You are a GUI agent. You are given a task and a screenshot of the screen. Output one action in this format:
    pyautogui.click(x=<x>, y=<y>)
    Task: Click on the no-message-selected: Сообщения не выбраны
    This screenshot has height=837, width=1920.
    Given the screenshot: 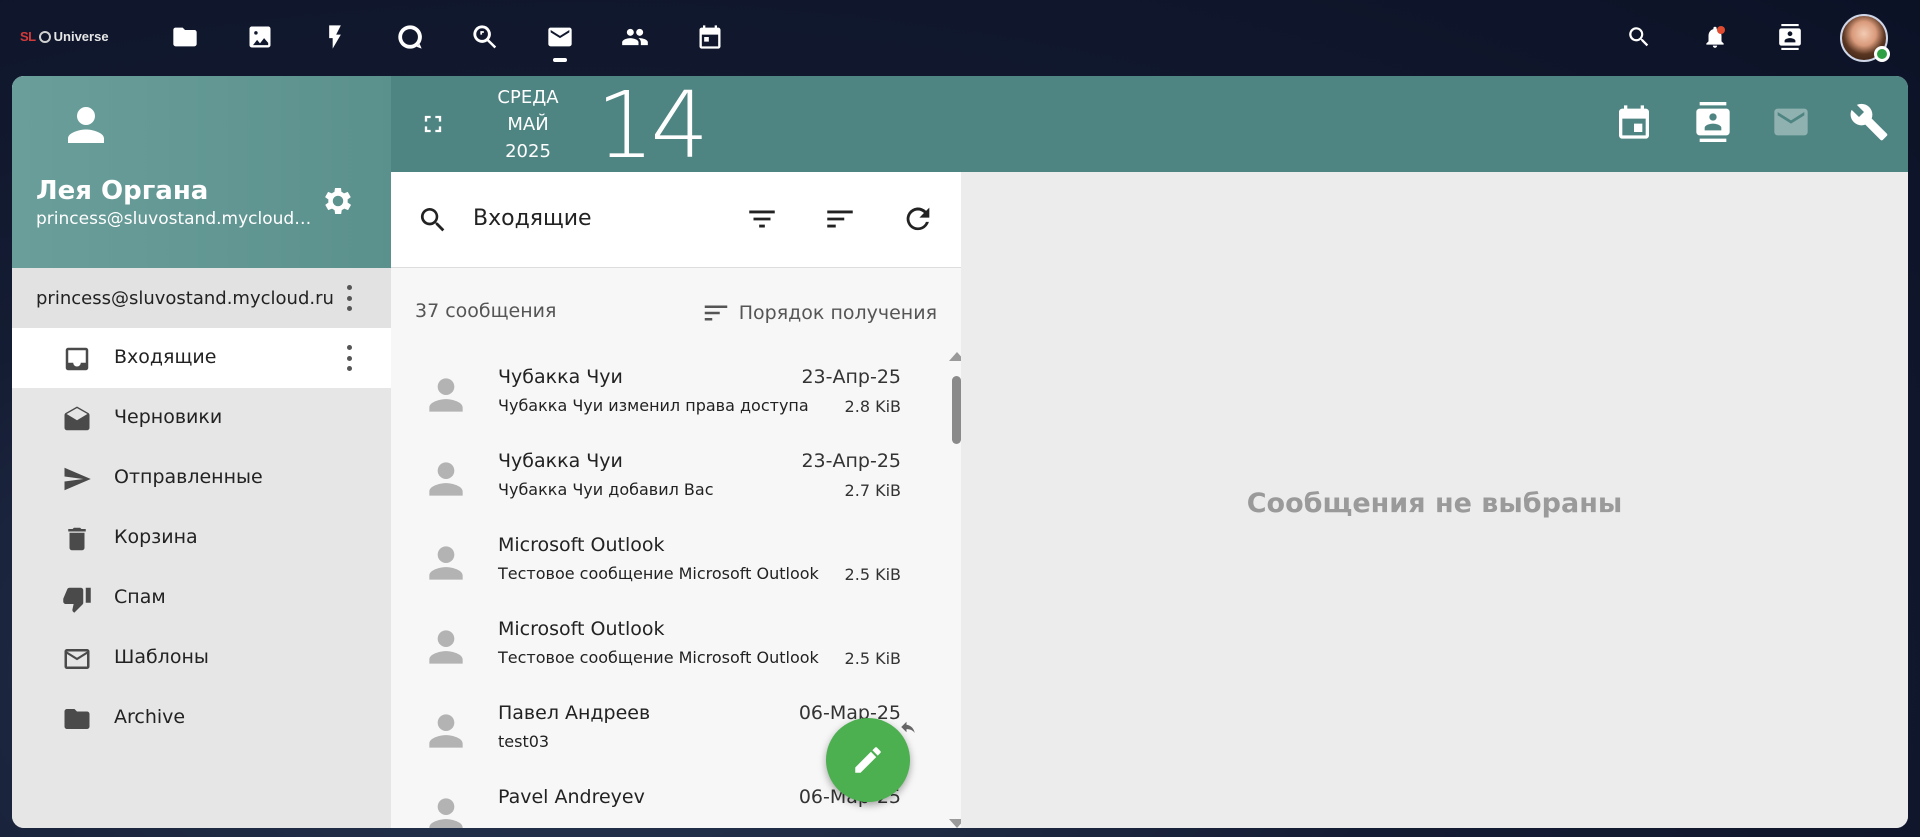 What is the action you would take?
    pyautogui.click(x=1434, y=503)
    